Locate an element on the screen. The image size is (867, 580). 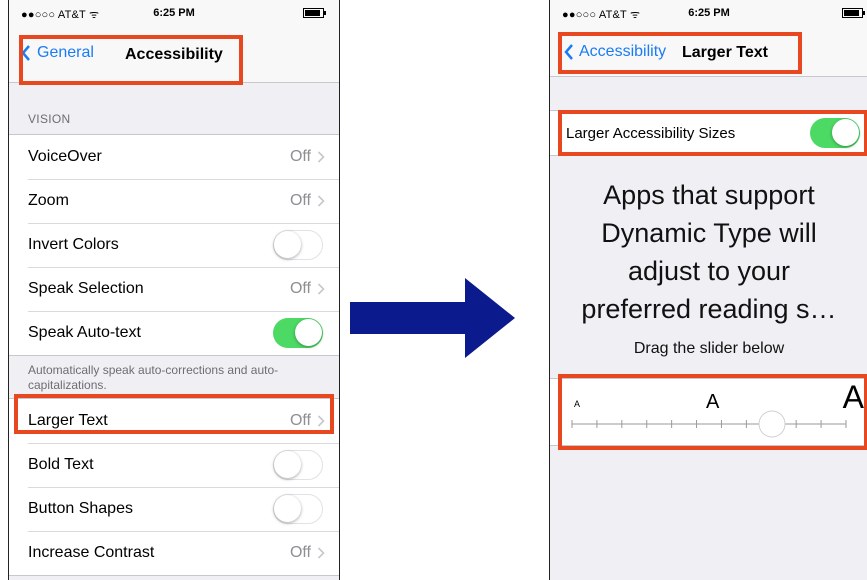
text-size-slider-panel: A A A is located at coordinates (708, 412).